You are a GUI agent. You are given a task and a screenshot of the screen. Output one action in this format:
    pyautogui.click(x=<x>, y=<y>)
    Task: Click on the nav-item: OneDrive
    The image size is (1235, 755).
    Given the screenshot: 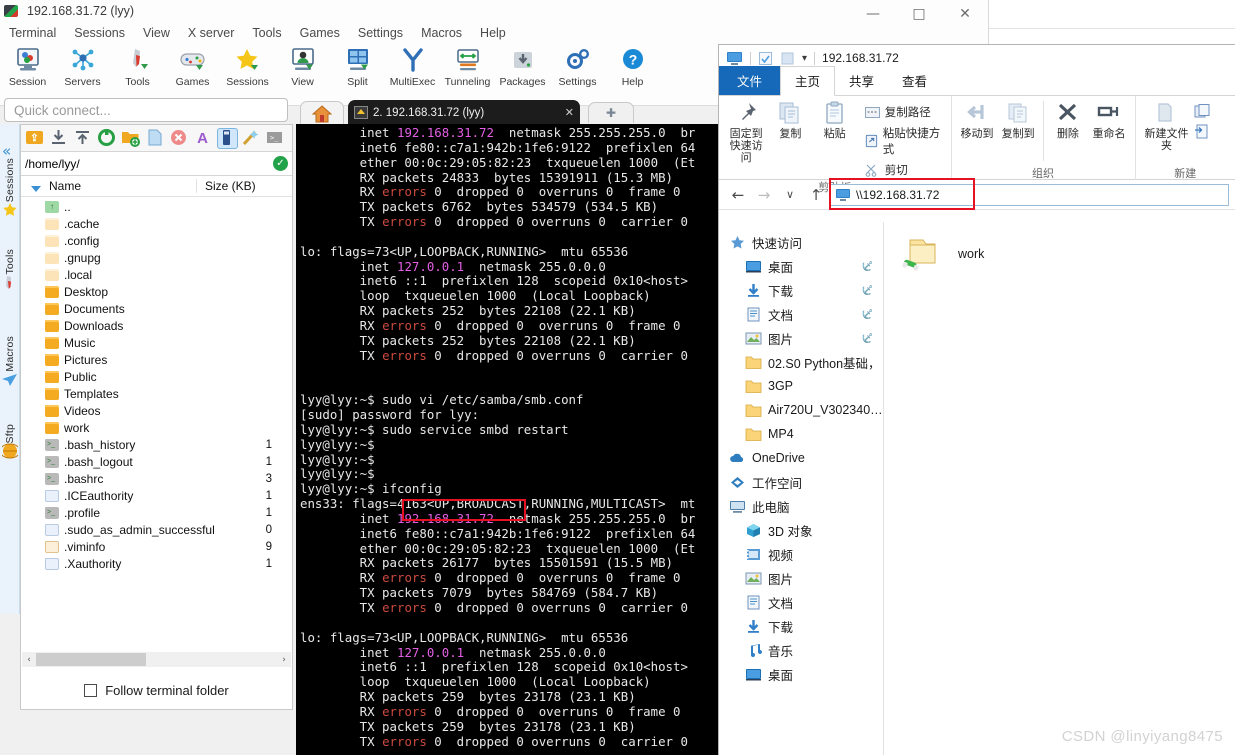 What is the action you would take?
    pyautogui.click(x=801, y=458)
    